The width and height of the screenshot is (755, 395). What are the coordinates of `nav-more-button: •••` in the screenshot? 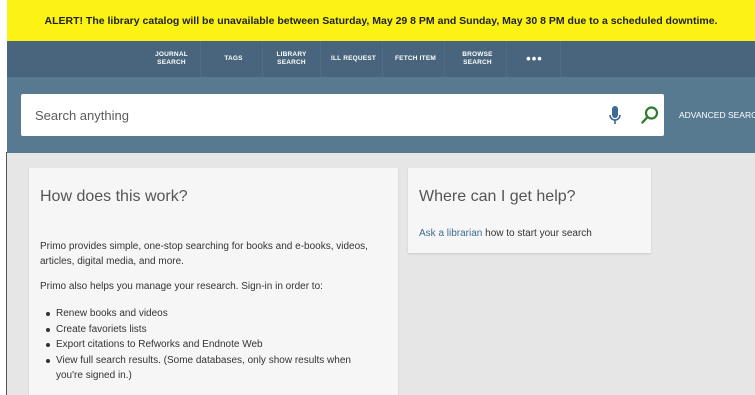 It's located at (535, 59).